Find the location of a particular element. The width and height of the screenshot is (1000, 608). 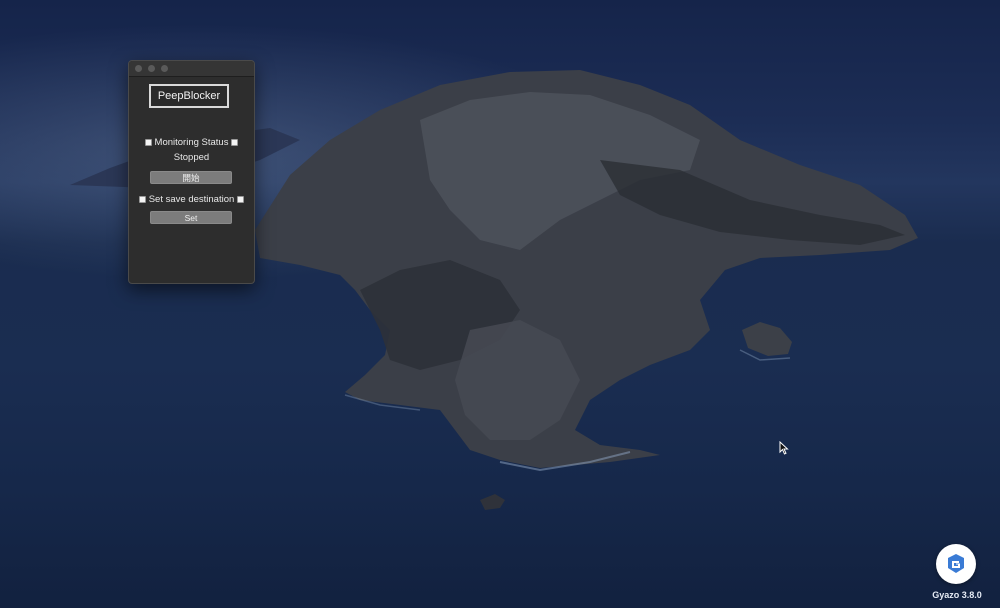

save-destination-label: Set save destination is located at coordinates (191, 199).